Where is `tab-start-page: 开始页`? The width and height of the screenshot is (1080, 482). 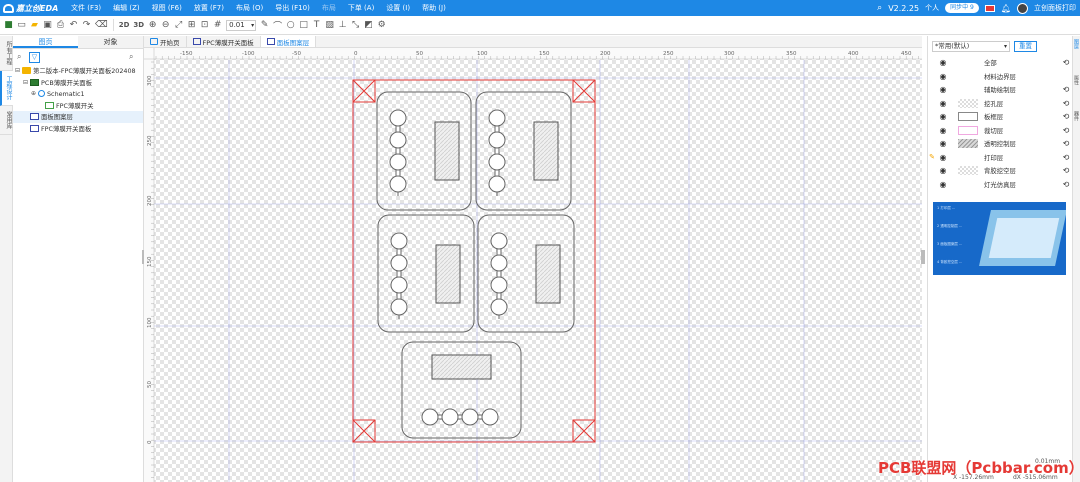 tab-start-page: 开始页 is located at coordinates (165, 41).